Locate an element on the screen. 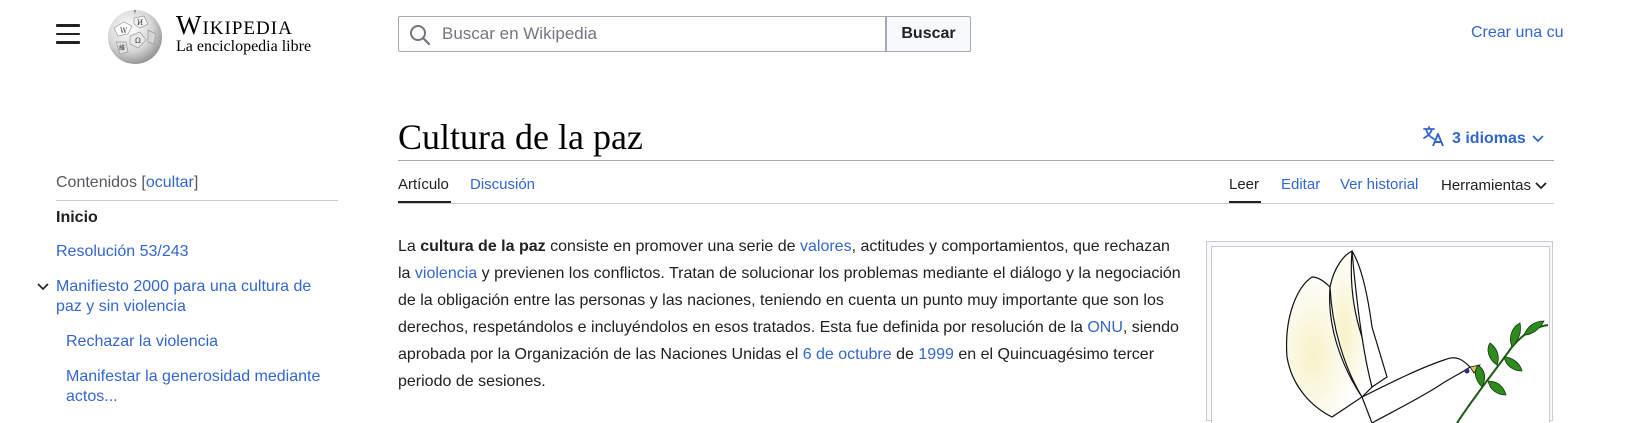  peace-dove-image is located at coordinates (1380, 334).